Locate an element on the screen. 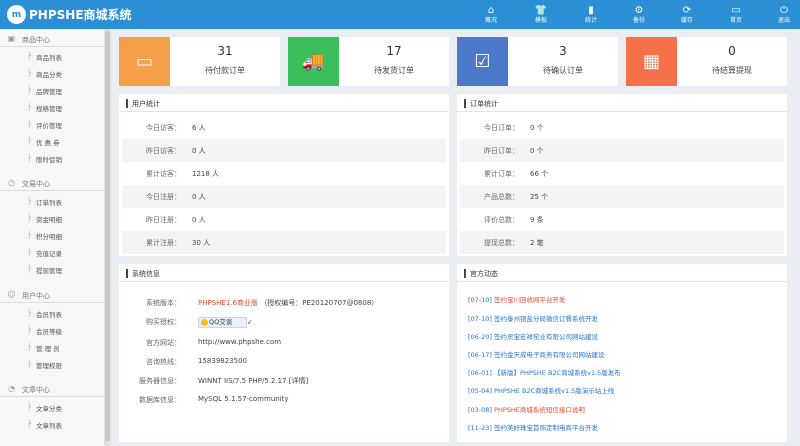 The height and width of the screenshot is (446, 800). sidebar-item-recharge: ├ 充值记录 is located at coordinates (52, 252).